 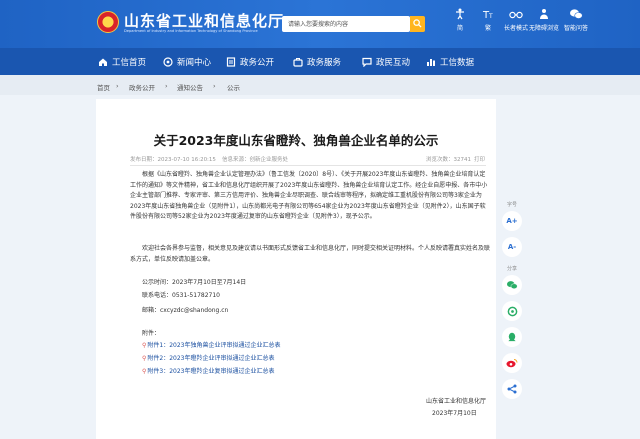 I want to click on breadcrumb-gov-open: 政务公开, so click(x=142, y=87).